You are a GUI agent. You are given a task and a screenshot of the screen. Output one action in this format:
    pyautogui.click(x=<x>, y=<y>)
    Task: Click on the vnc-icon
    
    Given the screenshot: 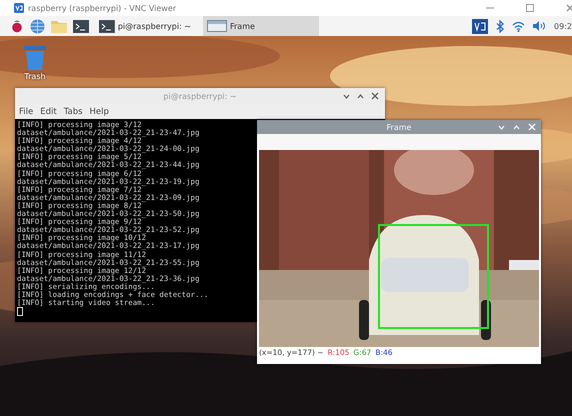 What is the action you would take?
    pyautogui.click(x=480, y=26)
    